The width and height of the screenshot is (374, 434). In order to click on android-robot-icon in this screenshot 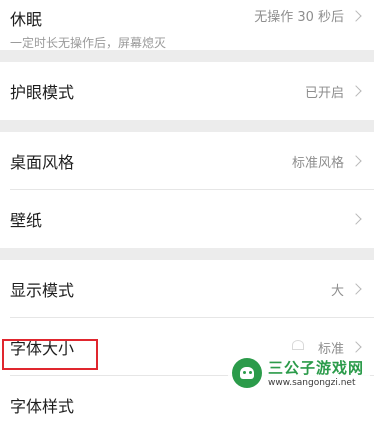, I will do `click(246, 372)`.